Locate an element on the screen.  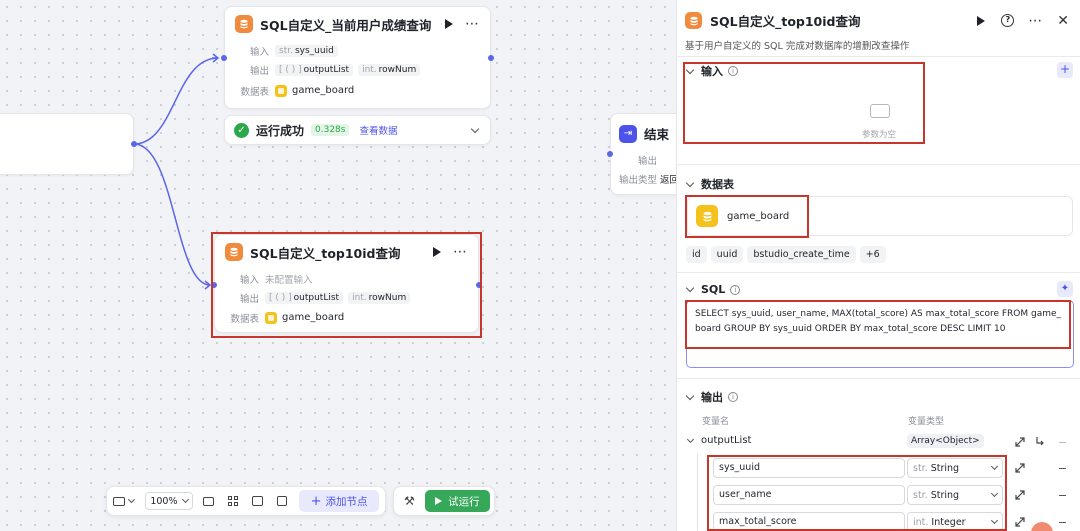
run-status-text: 运行成功 is located at coordinates (280, 130).